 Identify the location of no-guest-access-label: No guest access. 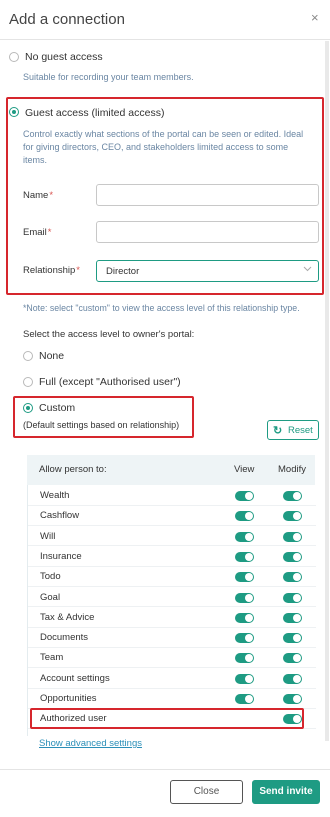
(64, 57).